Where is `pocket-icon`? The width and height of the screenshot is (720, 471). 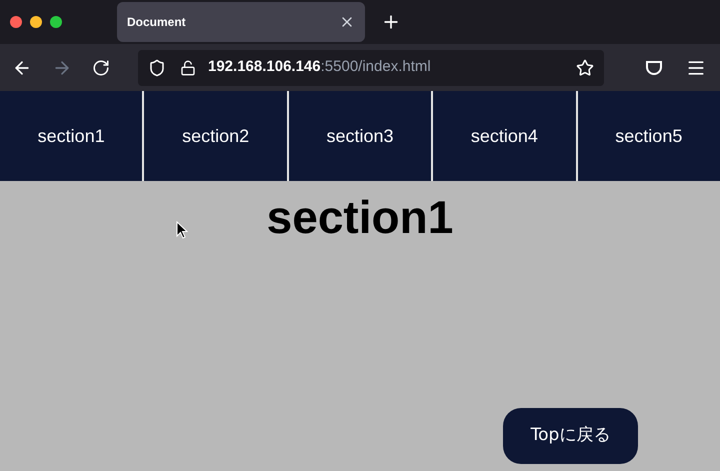
pocket-icon is located at coordinates (654, 67).